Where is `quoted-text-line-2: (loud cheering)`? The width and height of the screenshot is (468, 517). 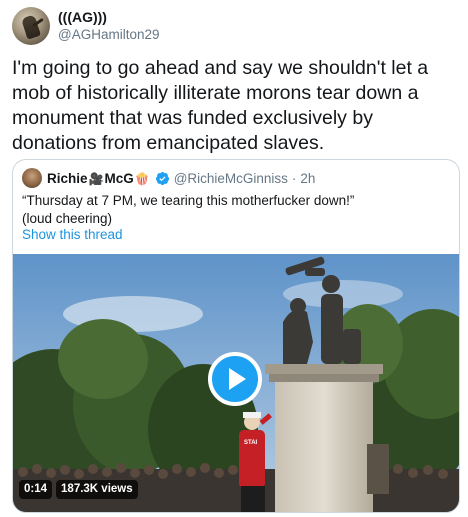
quoted-text-line-2: (loud cheering) is located at coordinates (67, 218).